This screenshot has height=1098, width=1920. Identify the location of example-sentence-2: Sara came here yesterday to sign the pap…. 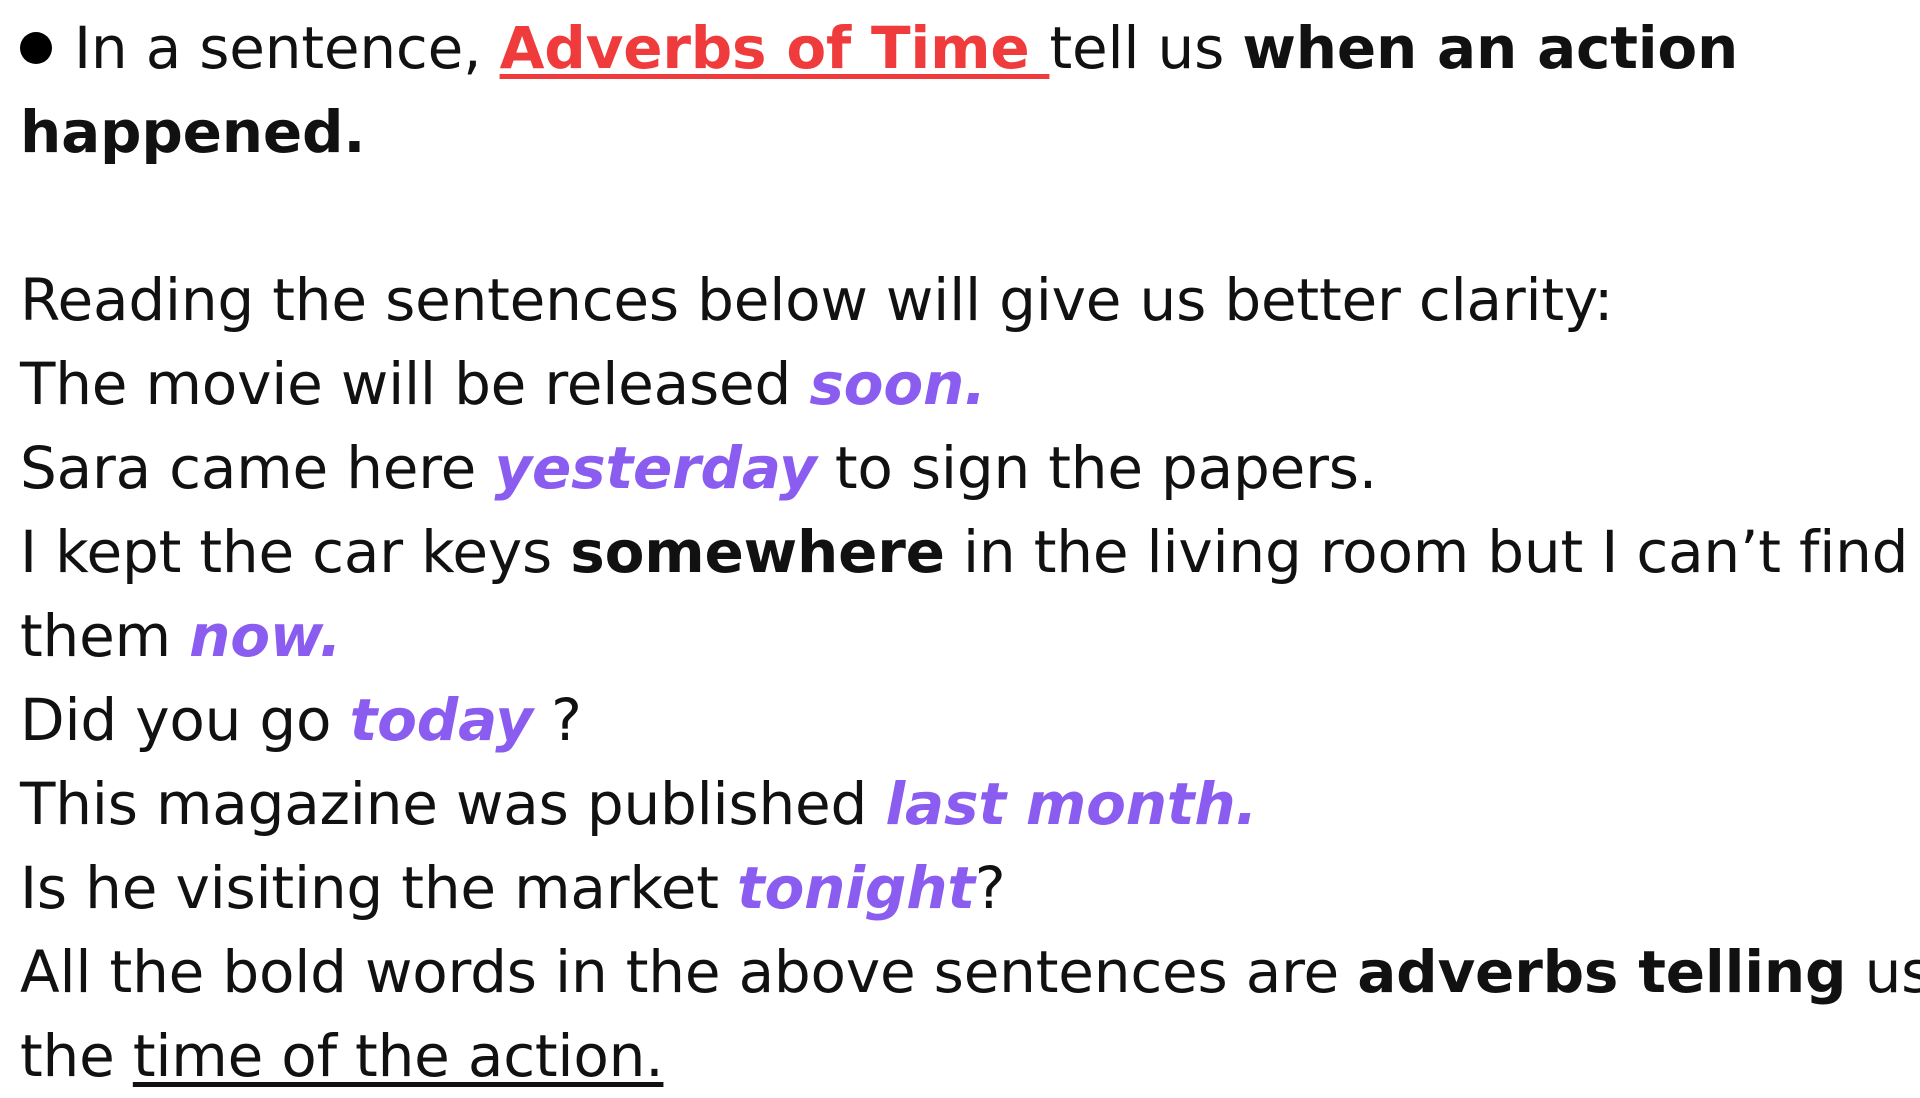
(960, 468).